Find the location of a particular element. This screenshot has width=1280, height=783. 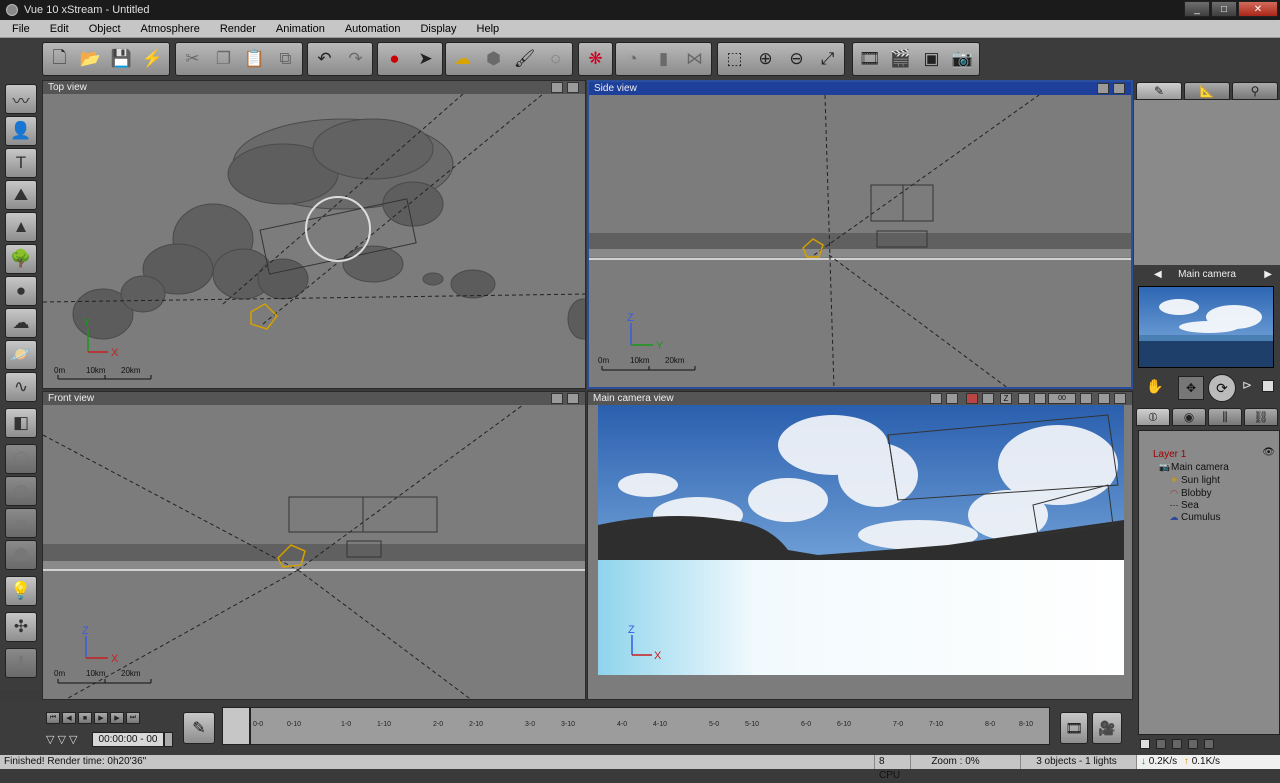

tree-layer: Layer 1 is located at coordinates (1169, 455).